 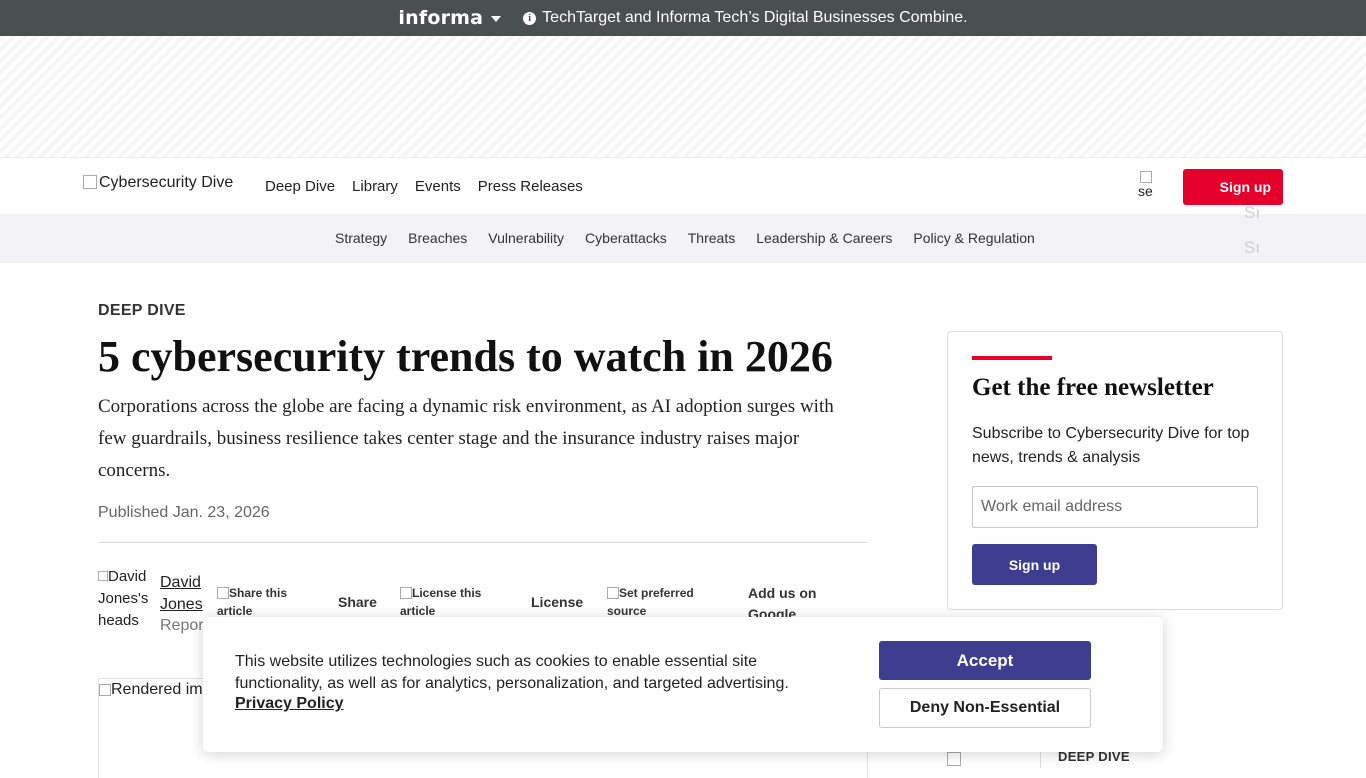 I want to click on share-button: Share, so click(x=357, y=602).